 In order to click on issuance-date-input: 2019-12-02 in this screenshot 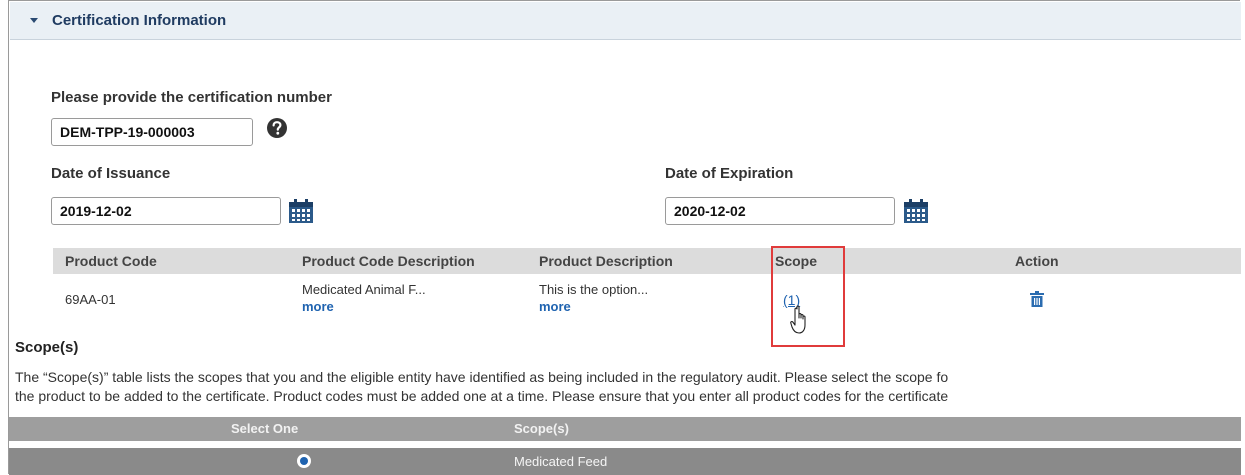, I will do `click(166, 211)`.